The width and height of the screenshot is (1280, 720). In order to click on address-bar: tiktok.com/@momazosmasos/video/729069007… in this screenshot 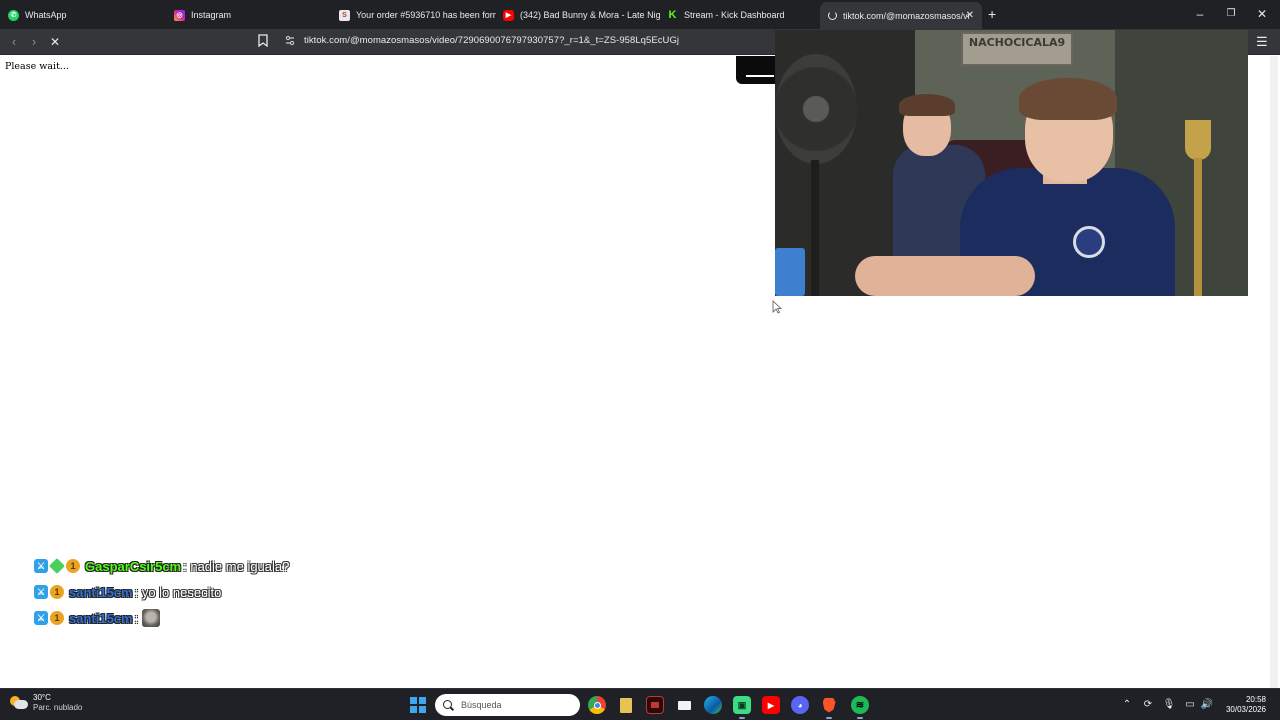, I will do `click(491, 40)`.